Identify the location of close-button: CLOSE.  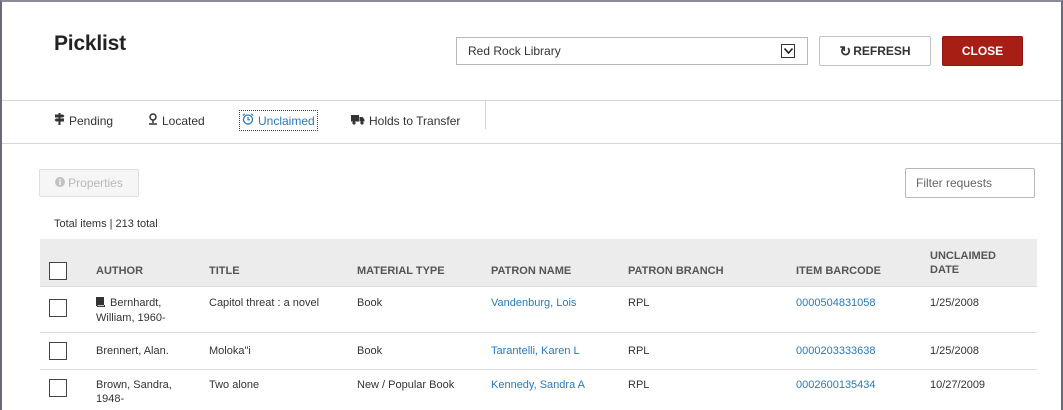
(982, 51).